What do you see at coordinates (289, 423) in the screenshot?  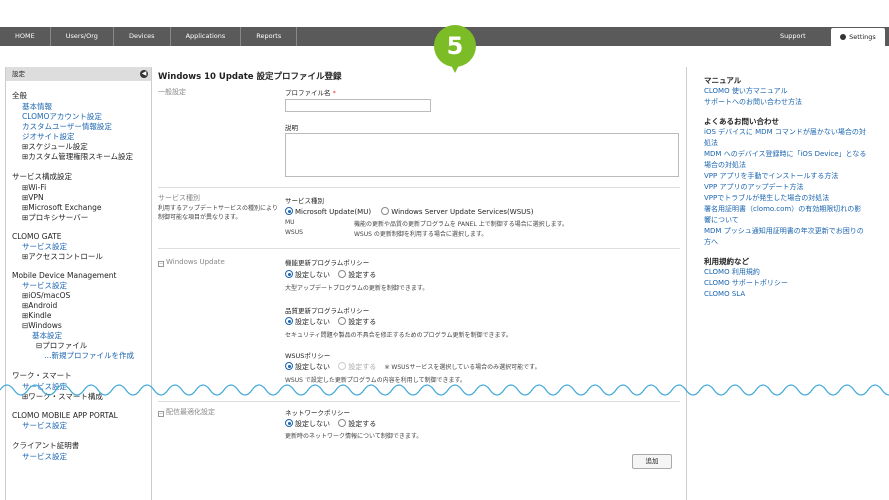 I see `radio-network-off` at bounding box center [289, 423].